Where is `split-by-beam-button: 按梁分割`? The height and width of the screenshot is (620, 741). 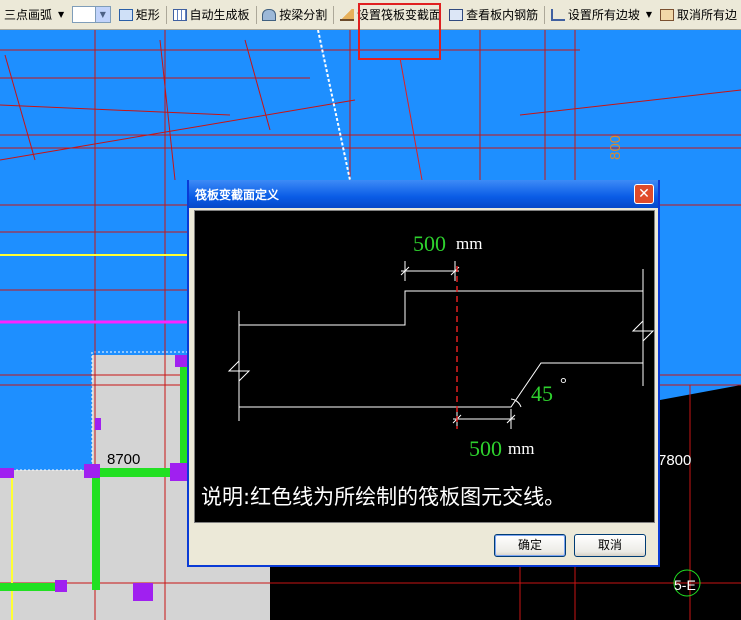
split-by-beam-button: 按梁分割 is located at coordinates (294, 15).